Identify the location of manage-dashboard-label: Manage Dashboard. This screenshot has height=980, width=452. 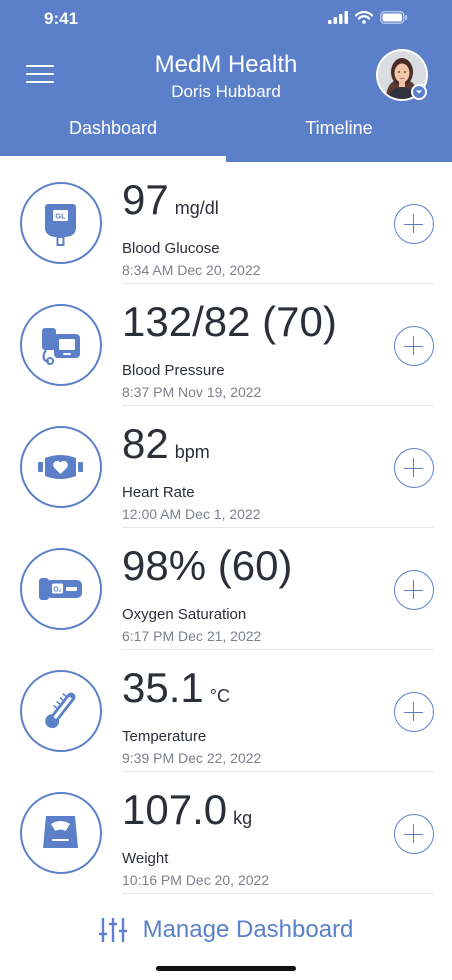
(248, 929).